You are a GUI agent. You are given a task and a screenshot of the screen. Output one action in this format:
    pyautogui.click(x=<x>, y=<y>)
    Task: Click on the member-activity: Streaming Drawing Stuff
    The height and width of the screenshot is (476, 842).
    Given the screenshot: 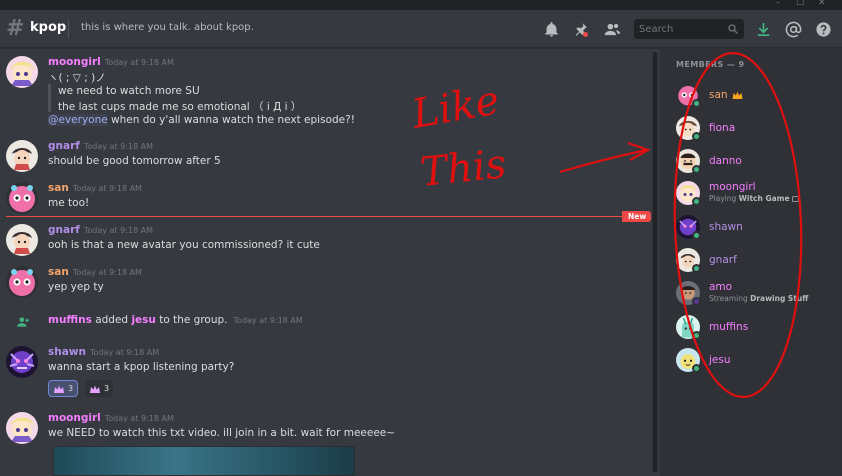 What is the action you would take?
    pyautogui.click(x=759, y=298)
    